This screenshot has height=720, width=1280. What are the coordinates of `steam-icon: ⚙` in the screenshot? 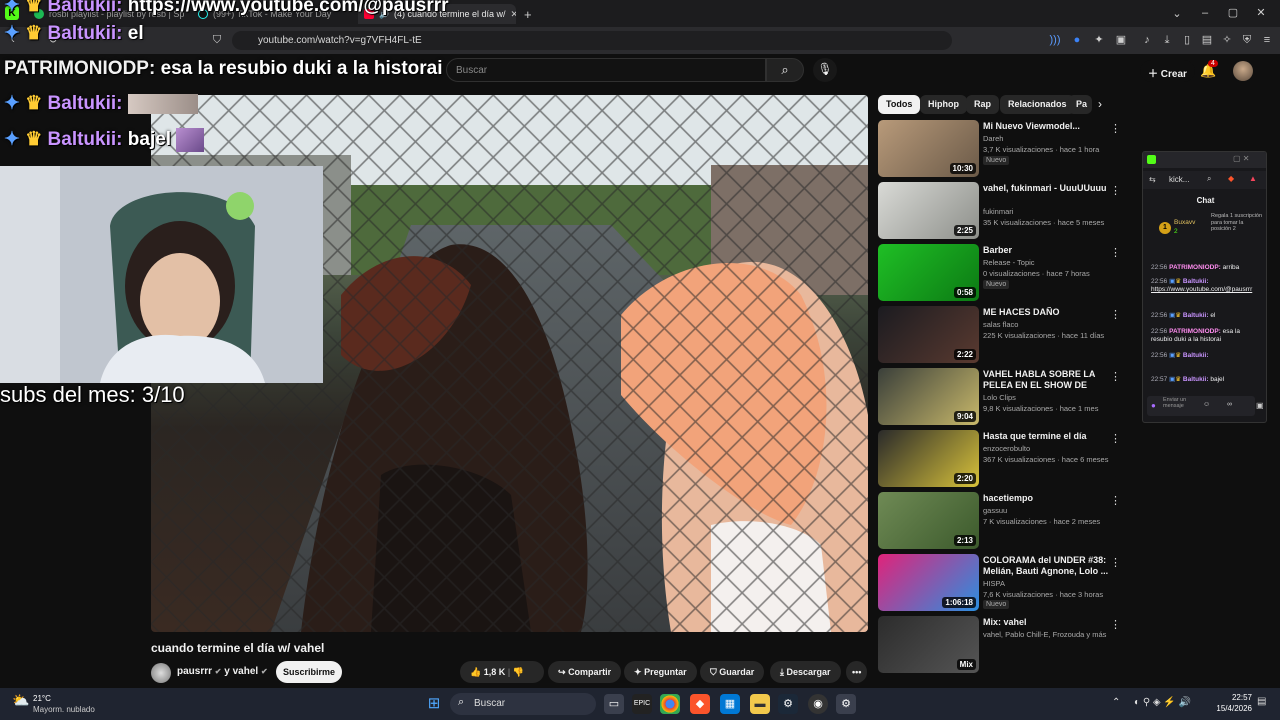 It's located at (788, 704).